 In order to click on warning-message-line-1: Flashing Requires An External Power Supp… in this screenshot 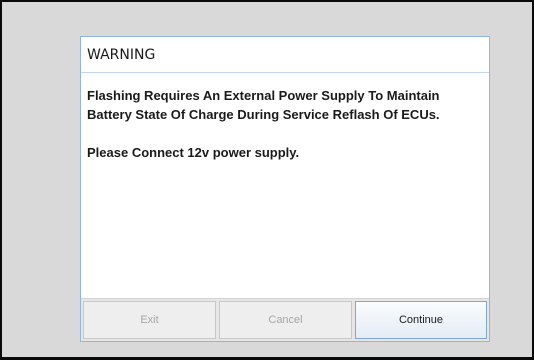, I will do `click(263, 95)`.